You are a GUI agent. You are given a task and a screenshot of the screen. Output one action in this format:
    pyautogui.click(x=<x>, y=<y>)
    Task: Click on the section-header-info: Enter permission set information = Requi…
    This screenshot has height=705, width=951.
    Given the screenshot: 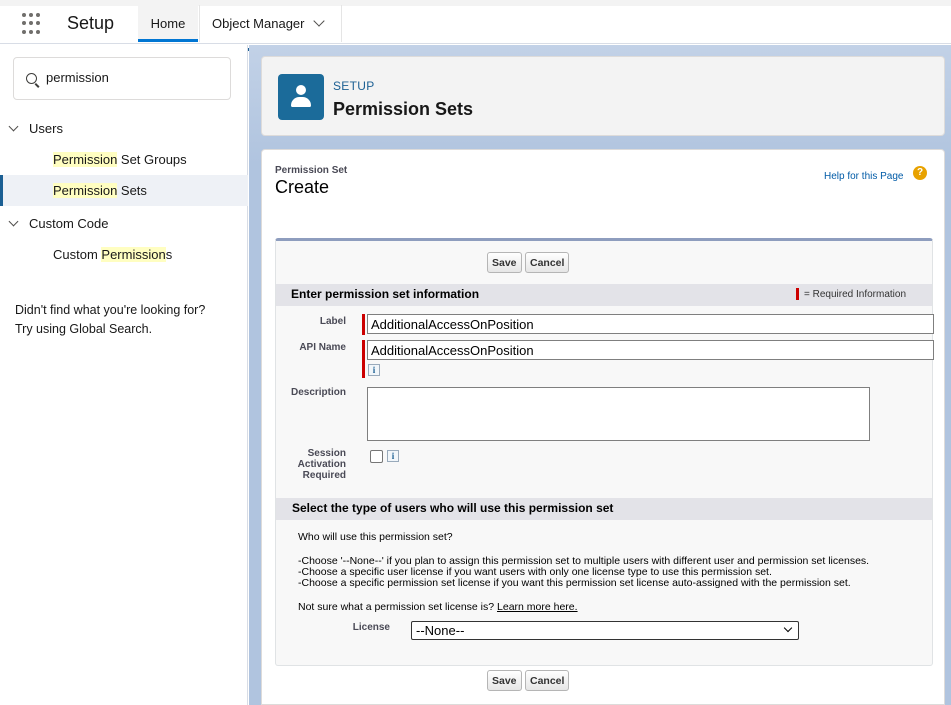 What is the action you would take?
    pyautogui.click(x=604, y=295)
    